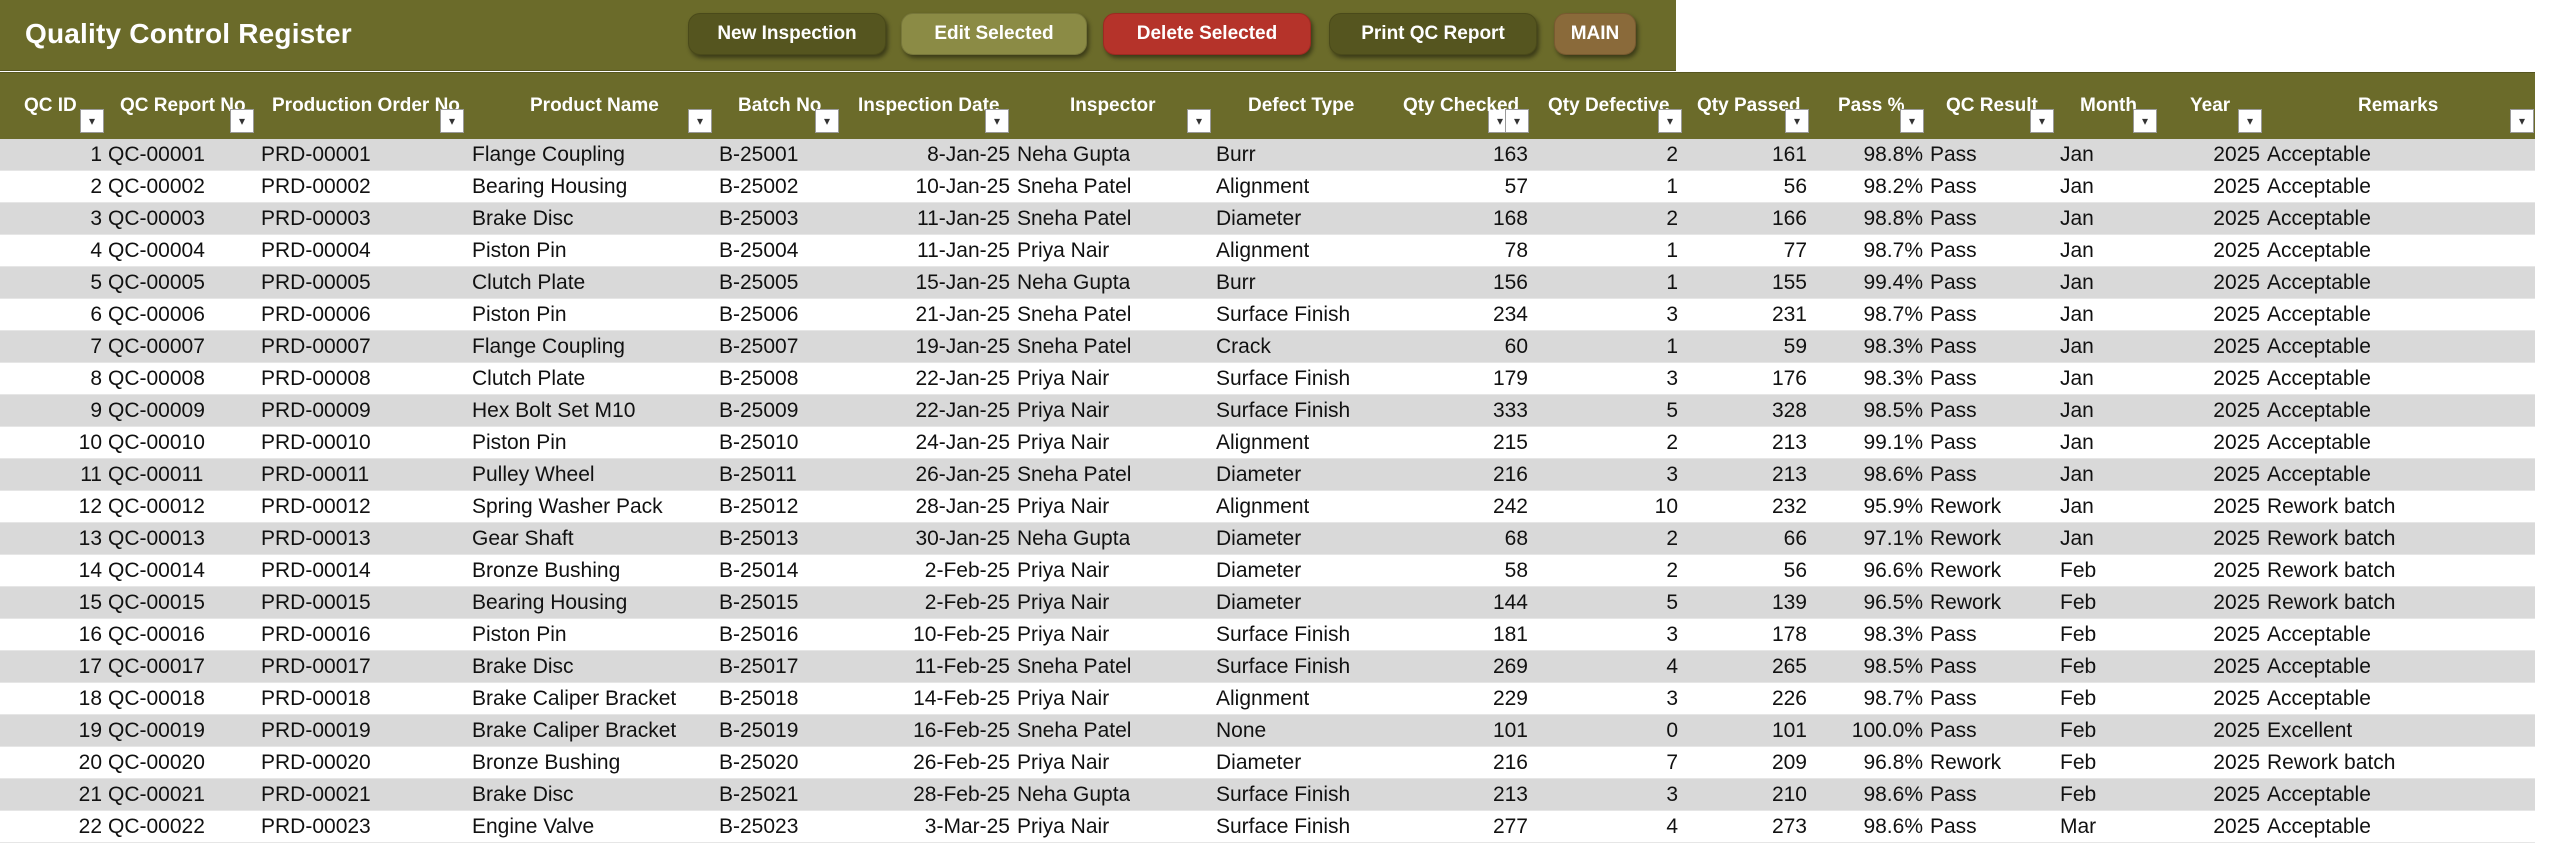 The image size is (2560, 851). I want to click on table-cell: 226, so click(1748, 698).